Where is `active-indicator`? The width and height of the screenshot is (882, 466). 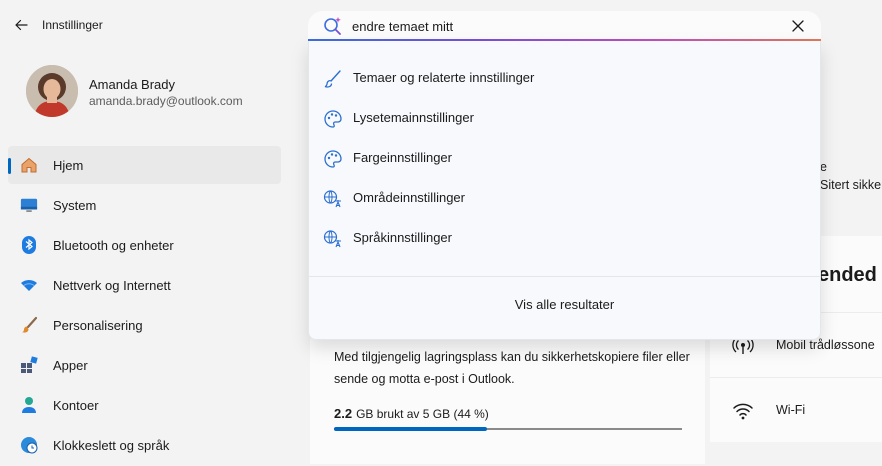
active-indicator is located at coordinates (9, 166).